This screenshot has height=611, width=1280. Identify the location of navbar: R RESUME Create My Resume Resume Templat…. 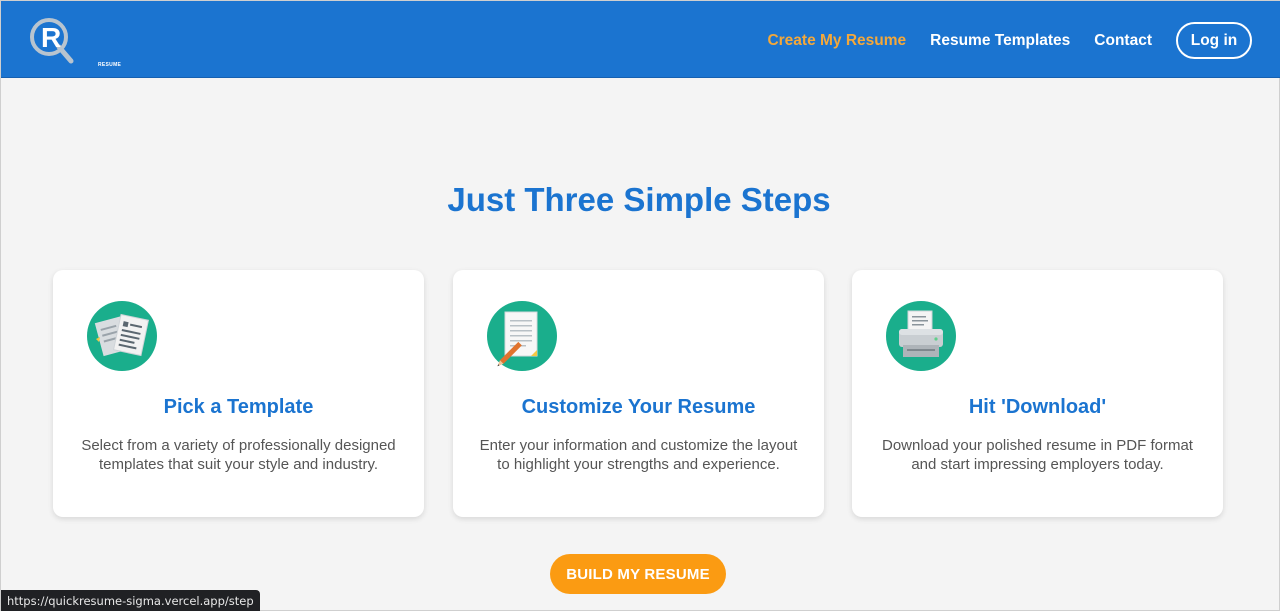
(640, 39).